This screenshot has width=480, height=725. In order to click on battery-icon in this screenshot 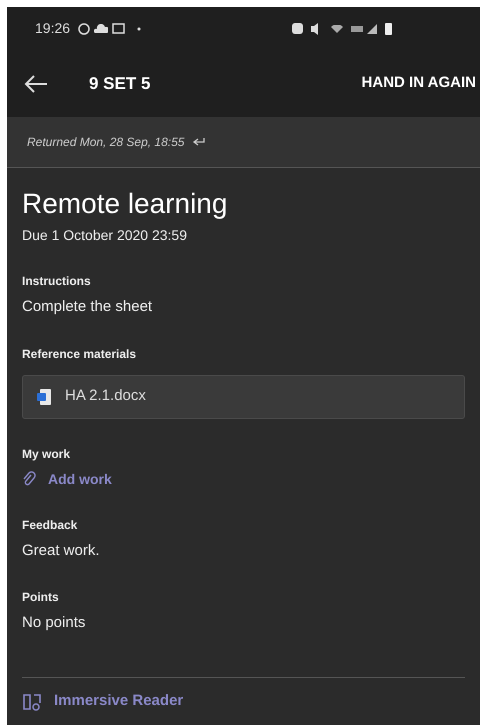, I will do `click(388, 28)`.